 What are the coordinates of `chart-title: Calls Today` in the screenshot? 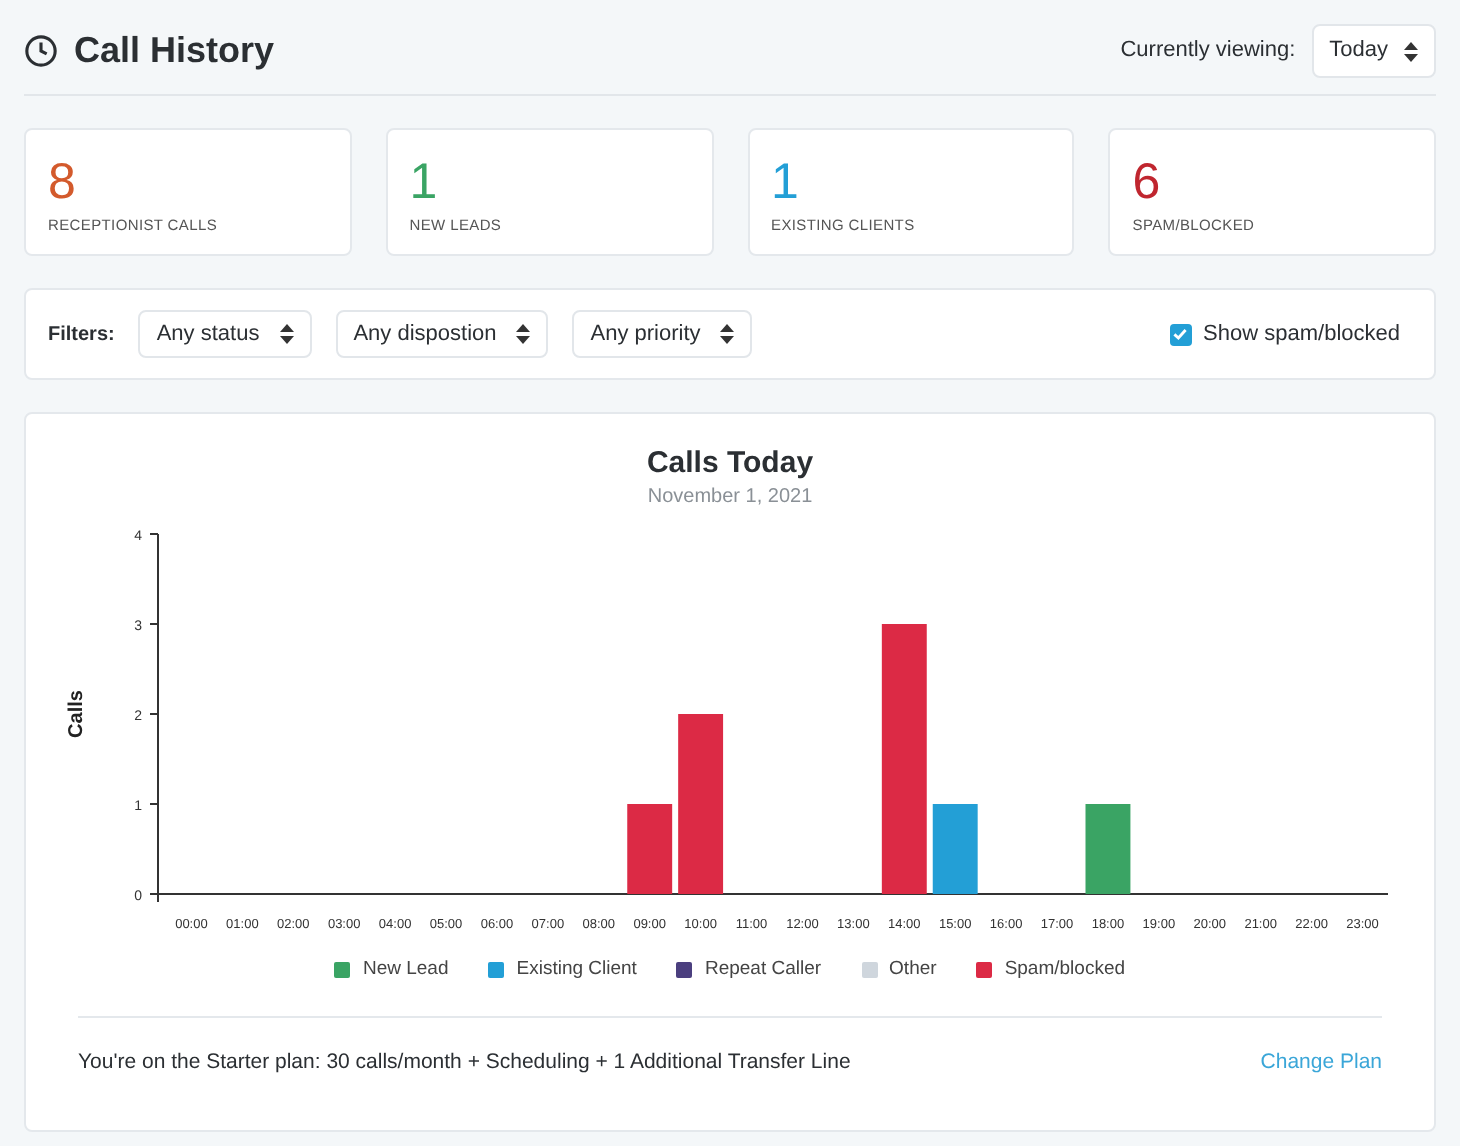 It's located at (730, 464).